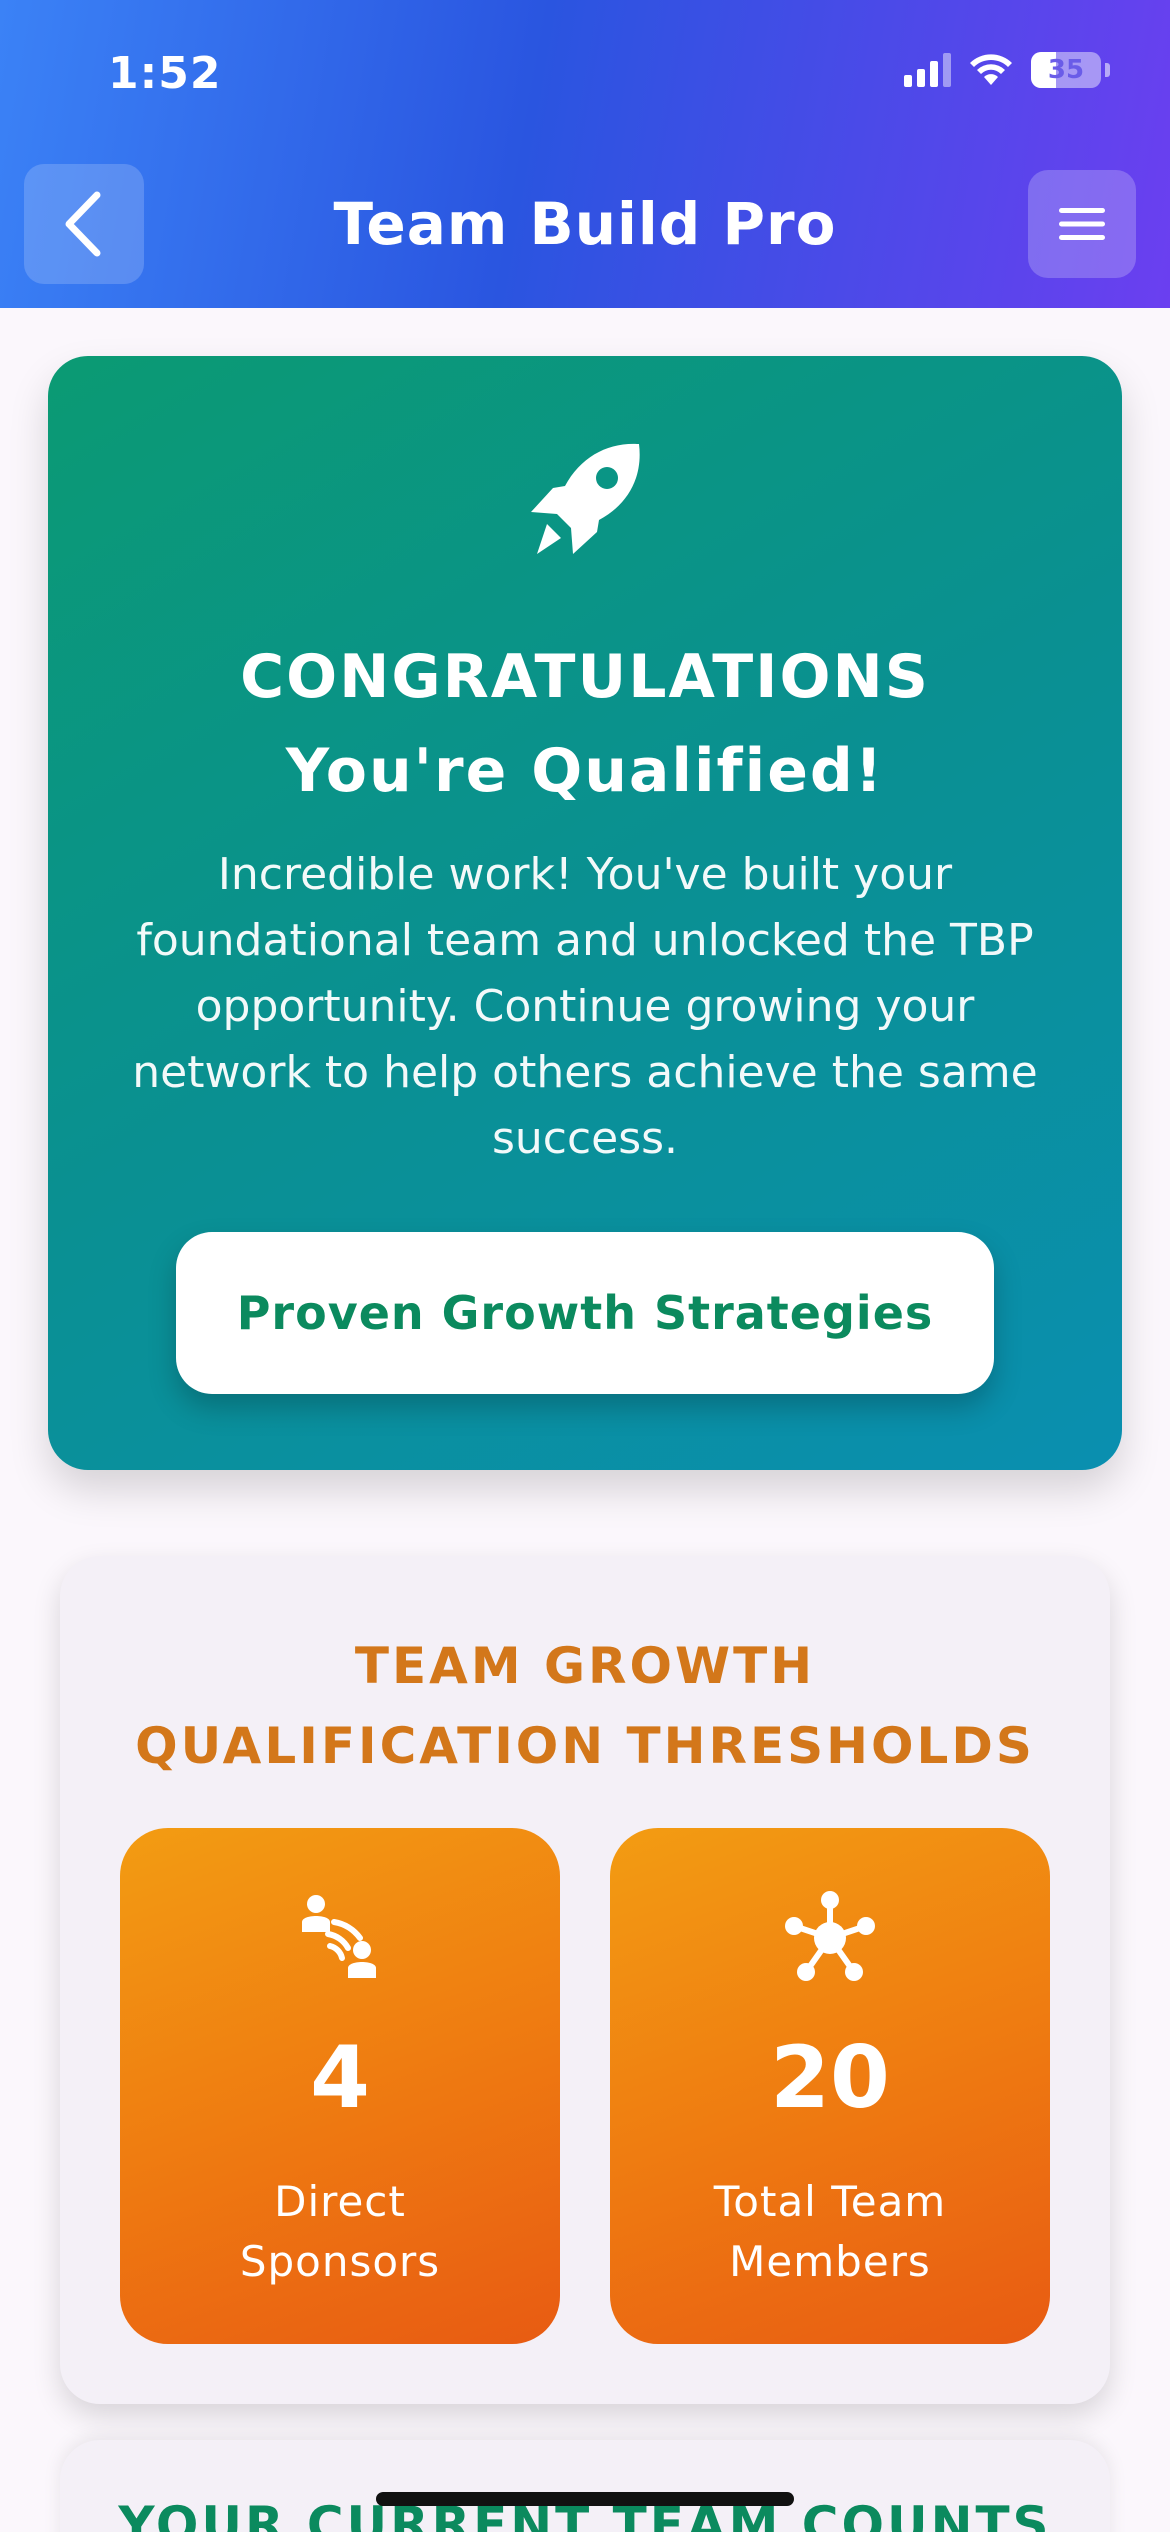 This screenshot has width=1170, height=2532. I want to click on status-icons: 35, so click(1007, 70).